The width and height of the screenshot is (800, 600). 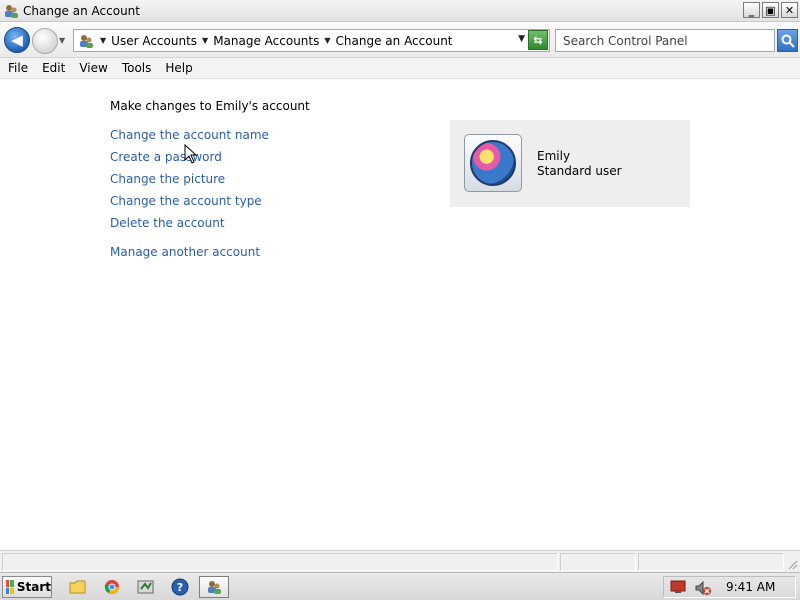 I want to click on maximize-button: ▣, so click(x=770, y=10).